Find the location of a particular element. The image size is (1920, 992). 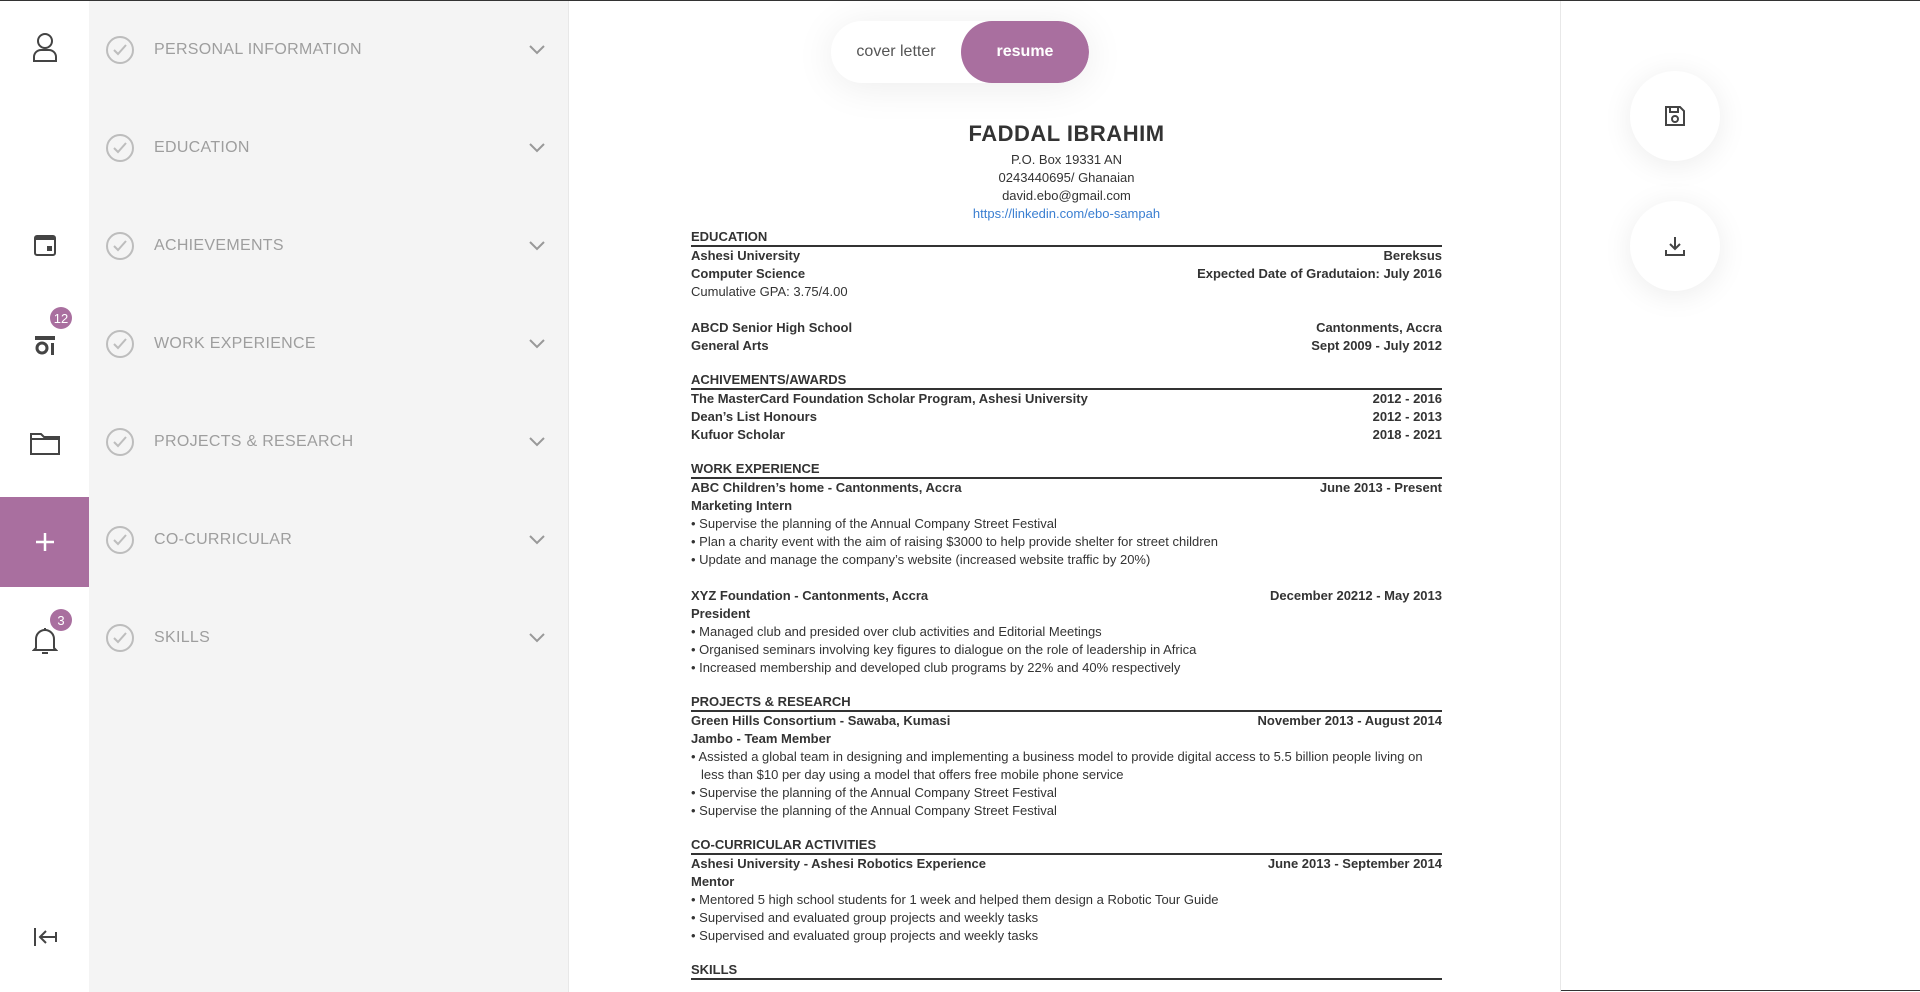

gpa-text: Cumulative GPA: 3.75/4.00 is located at coordinates (769, 291).